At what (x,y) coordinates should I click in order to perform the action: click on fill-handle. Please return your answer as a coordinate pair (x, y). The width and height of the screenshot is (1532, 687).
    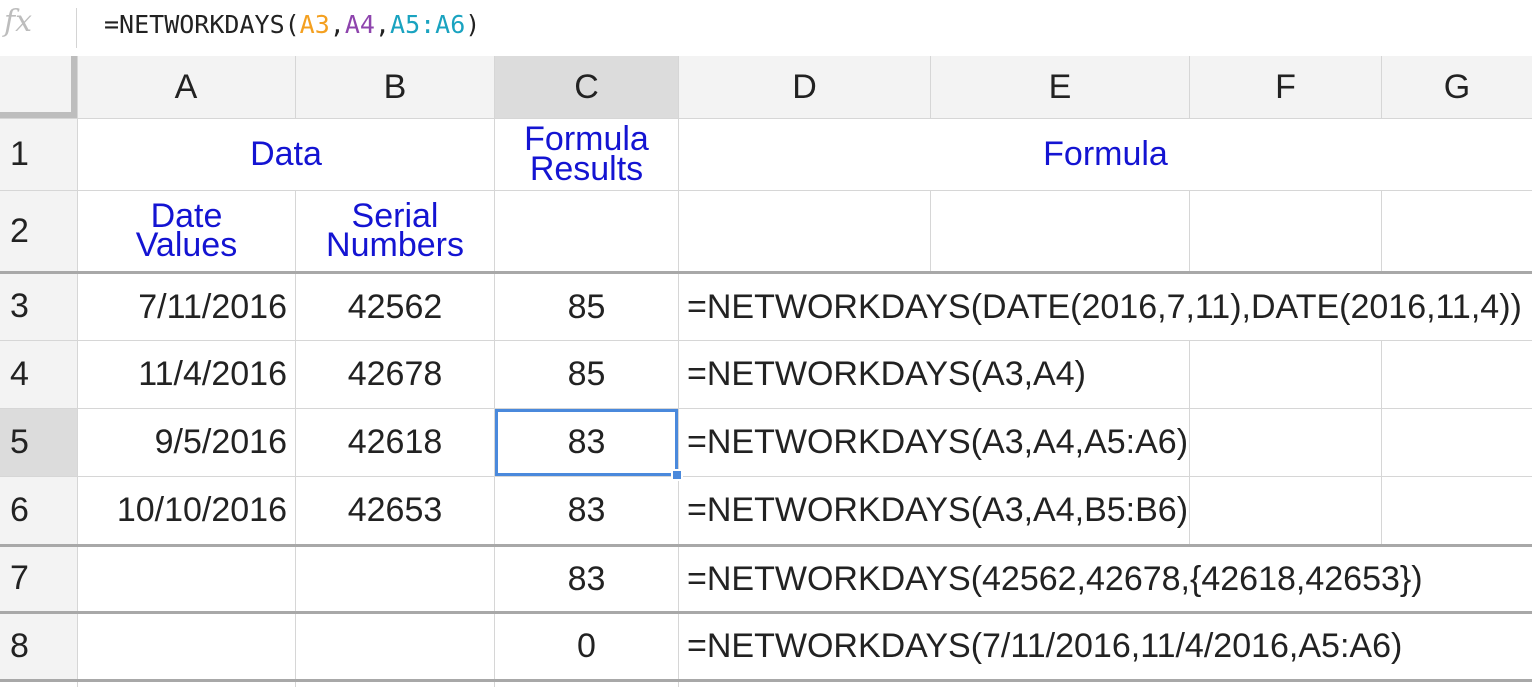
    Looking at the image, I should click on (677, 475).